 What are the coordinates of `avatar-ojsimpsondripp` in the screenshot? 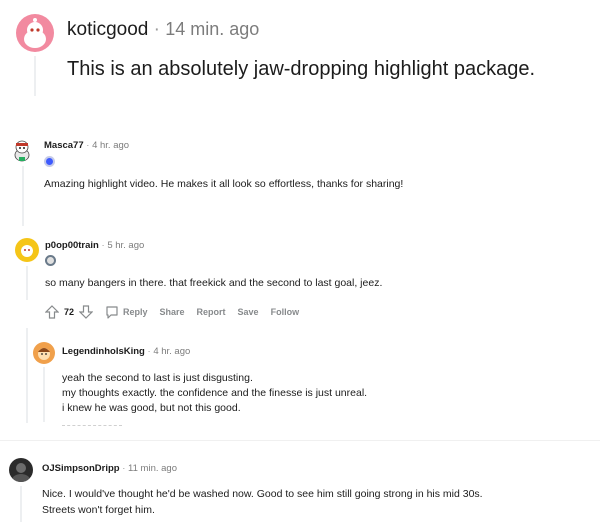 It's located at (21, 470).